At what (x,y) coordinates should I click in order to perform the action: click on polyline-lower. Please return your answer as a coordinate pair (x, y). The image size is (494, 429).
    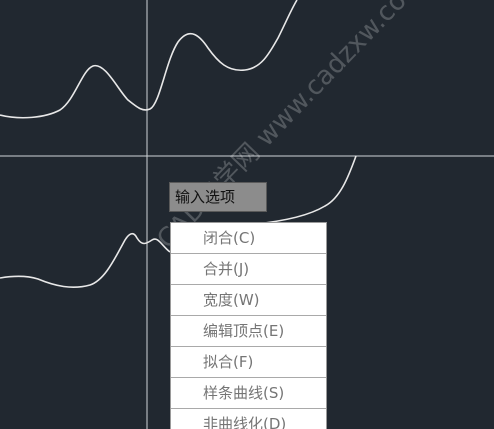
    Looking at the image, I should click on (85, 260).